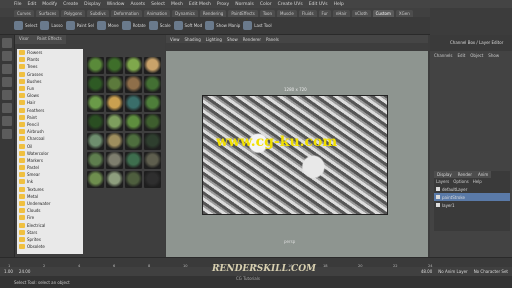 The image size is (512, 288). Describe the element at coordinates (70, 4) in the screenshot. I see `menu-item: Create` at that location.